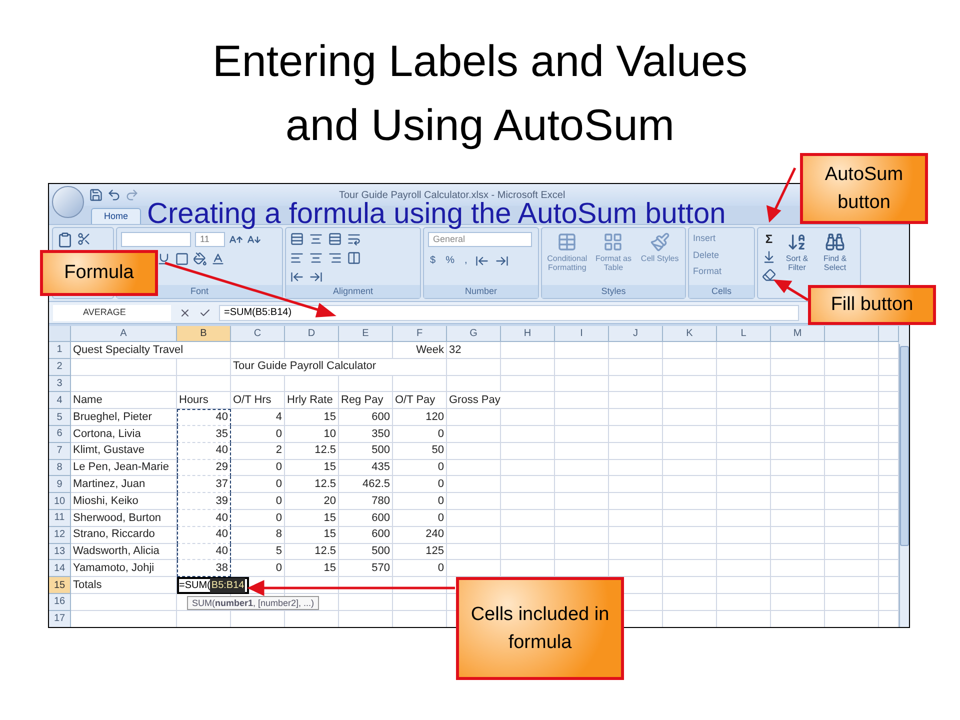  Describe the element at coordinates (864, 188) in the screenshot. I see `callout-box: AutoSum button` at that location.